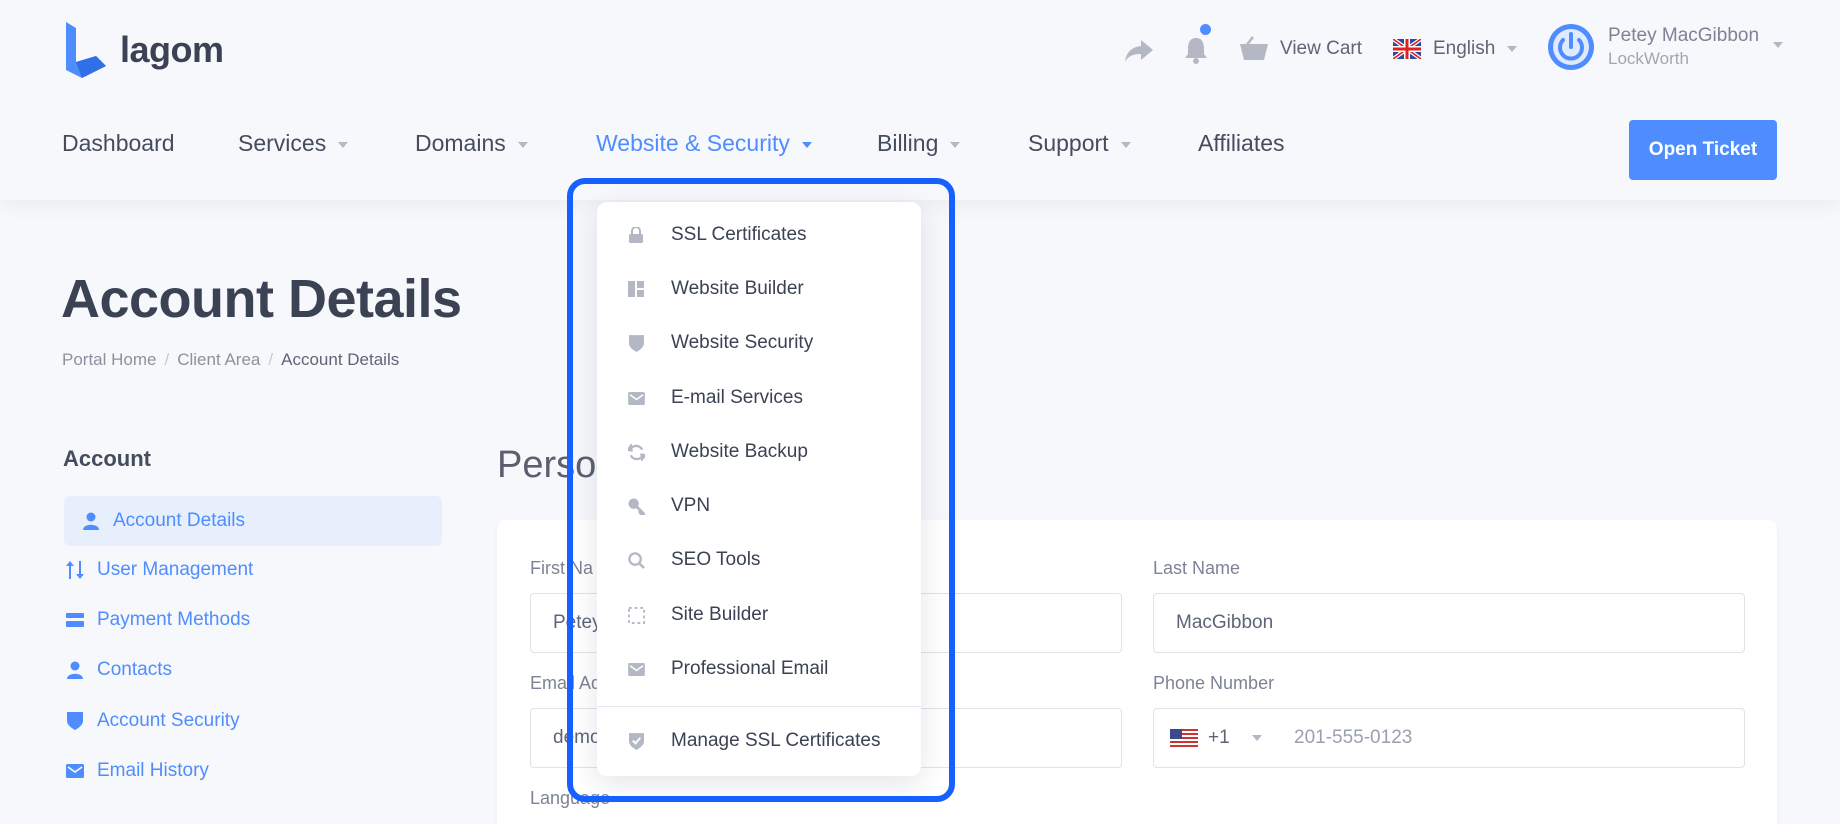 The width and height of the screenshot is (1840, 824). I want to click on users-sort-icon, so click(75, 570).